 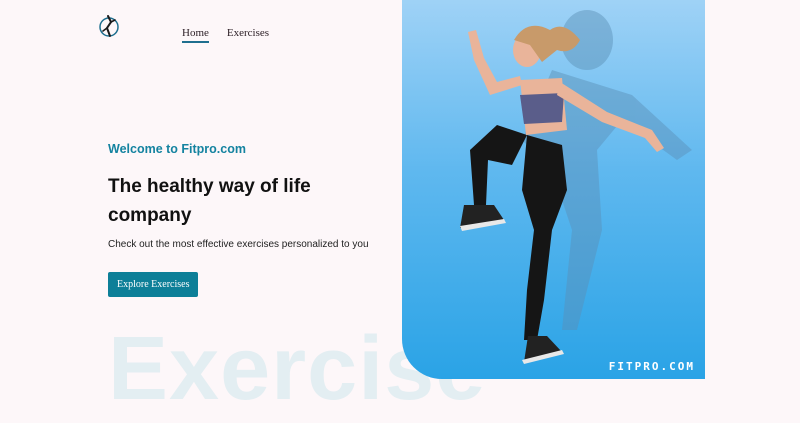 I want to click on welcome-text: Welcome to Fitpro.com, so click(x=177, y=149).